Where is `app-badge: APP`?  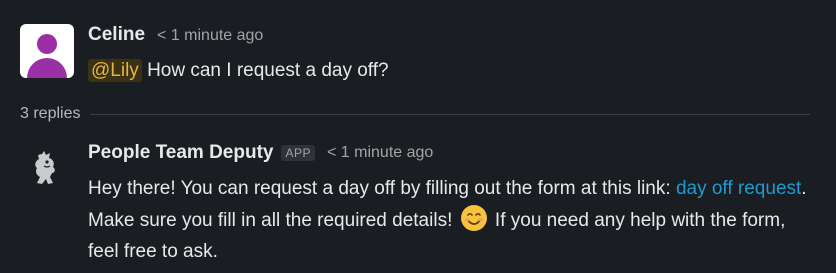
app-badge: APP is located at coordinates (298, 153).